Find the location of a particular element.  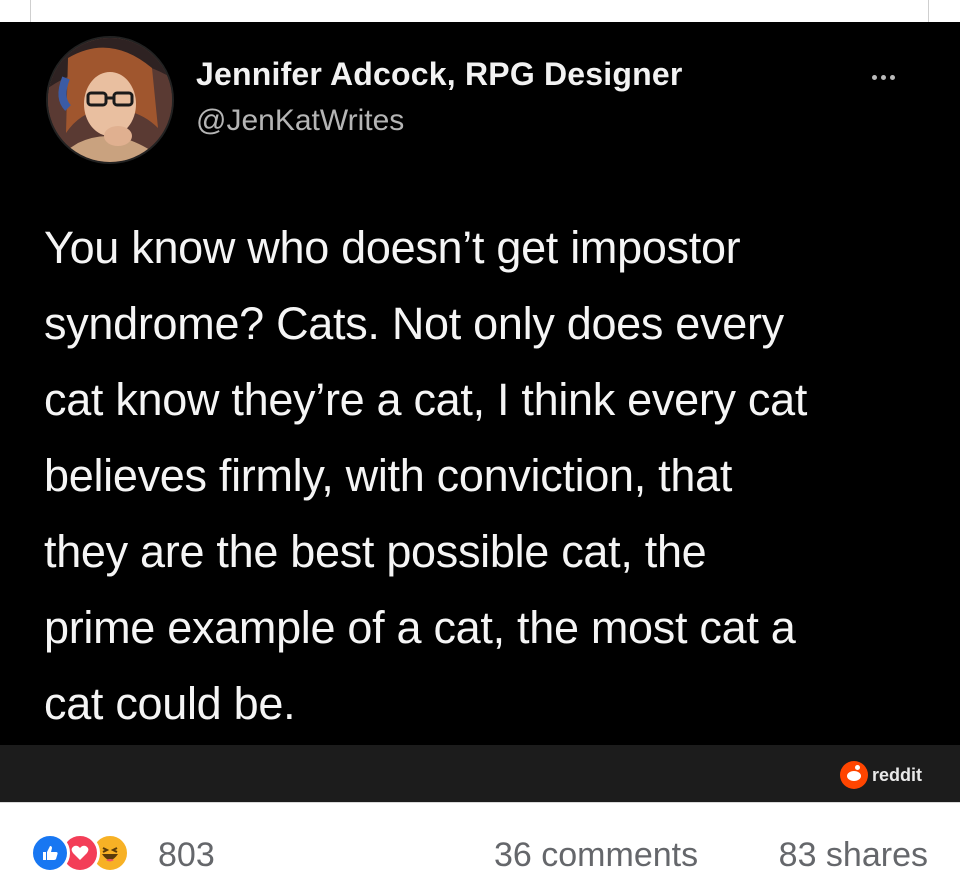

reddit-label: reddit is located at coordinates (896, 774).